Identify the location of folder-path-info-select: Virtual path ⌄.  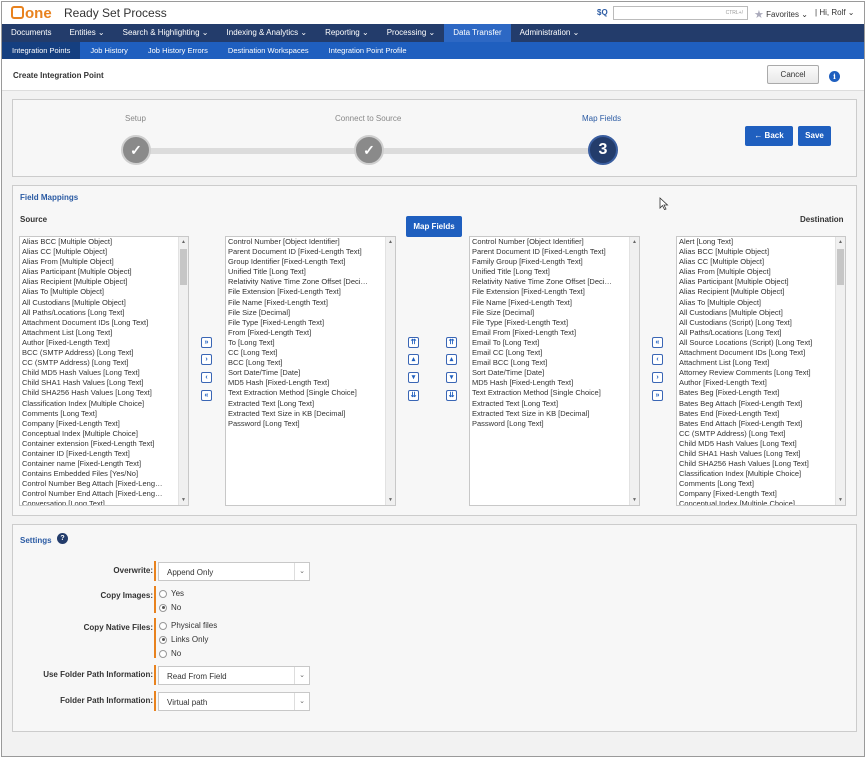
(234, 701).